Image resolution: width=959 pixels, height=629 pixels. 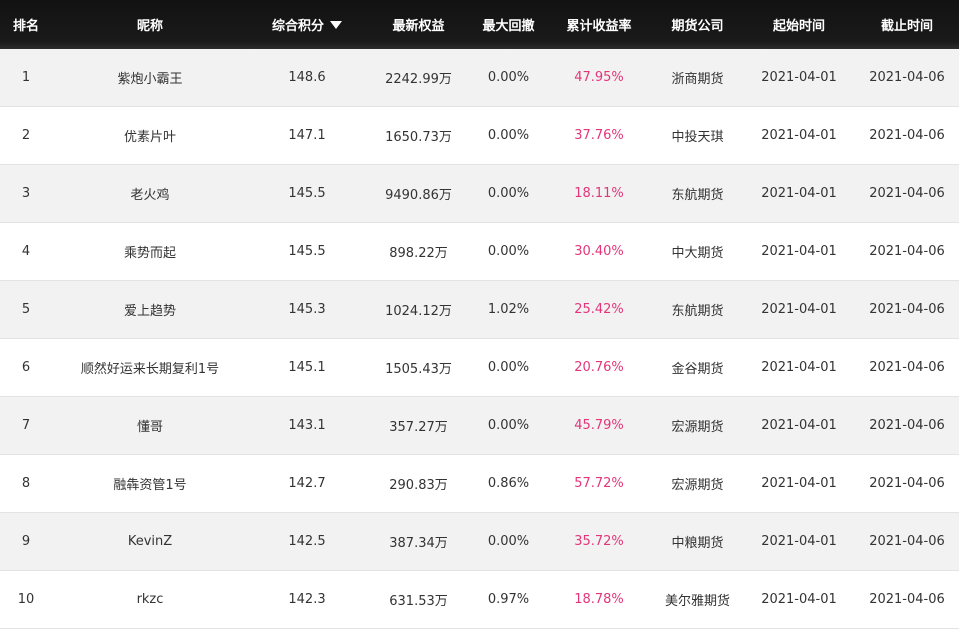 What do you see at coordinates (599, 193) in the screenshot?
I see `cell-yield: 18.11%` at bounding box center [599, 193].